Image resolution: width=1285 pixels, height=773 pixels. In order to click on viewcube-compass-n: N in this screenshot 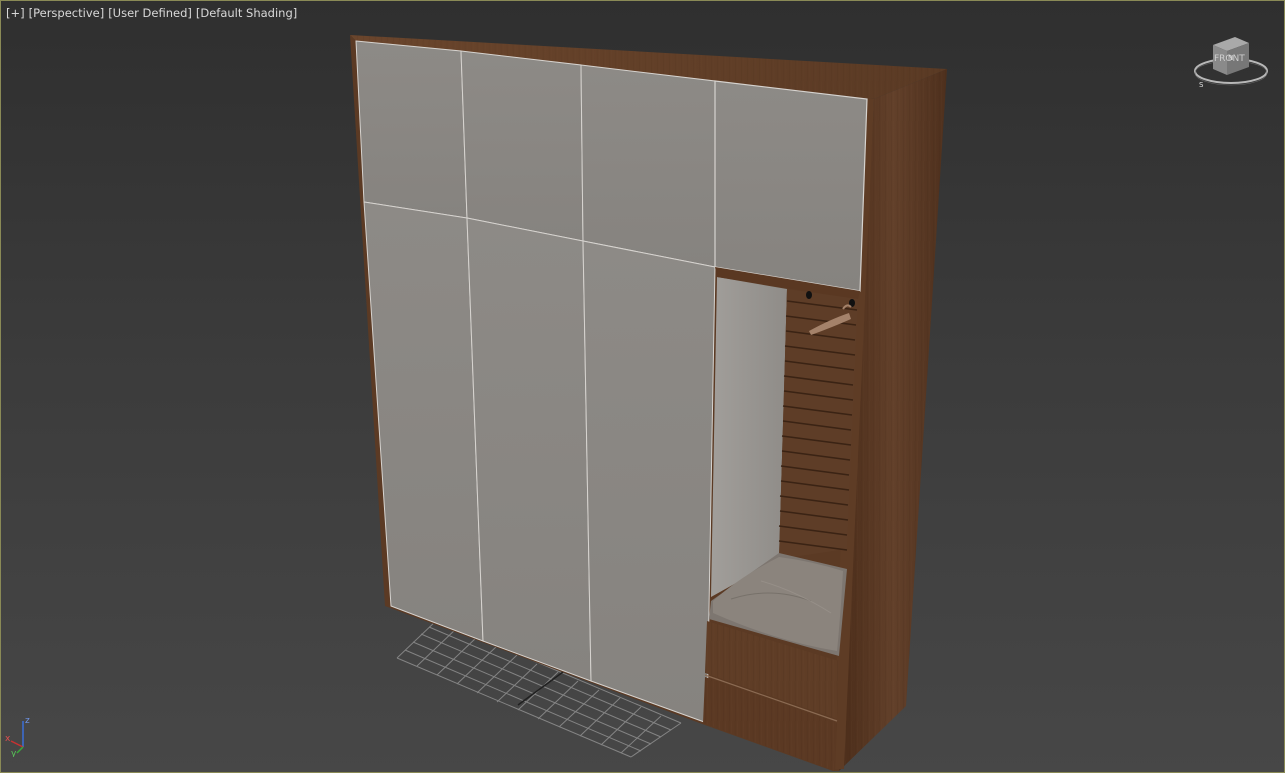, I will do `click(1230, 58)`.